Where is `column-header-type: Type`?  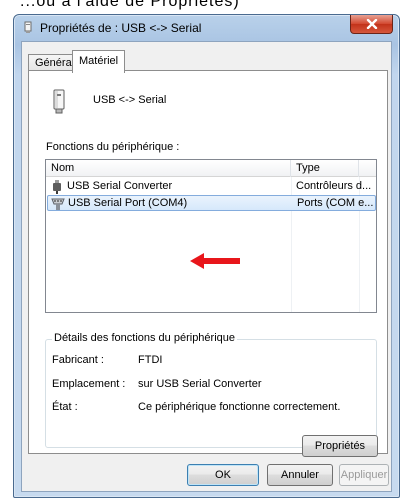
column-header-type: Type is located at coordinates (325, 168).